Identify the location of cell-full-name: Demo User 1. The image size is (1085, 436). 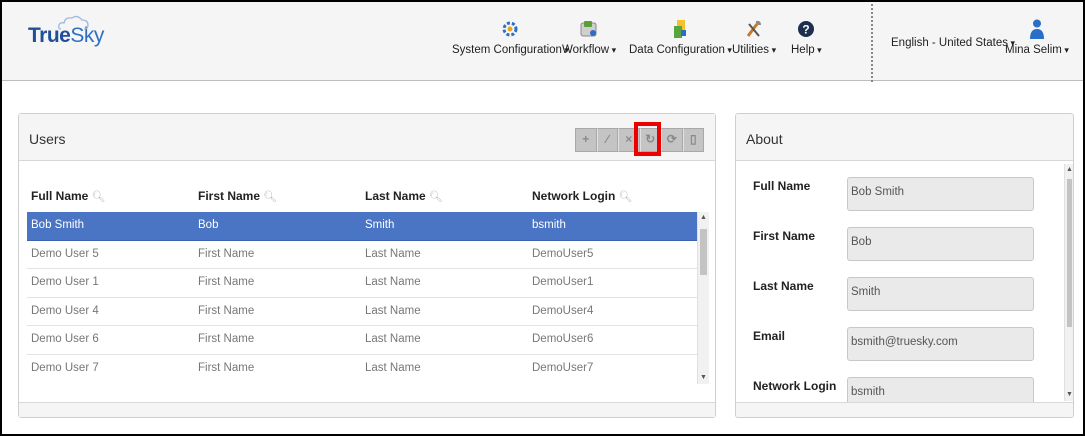
(65, 282).